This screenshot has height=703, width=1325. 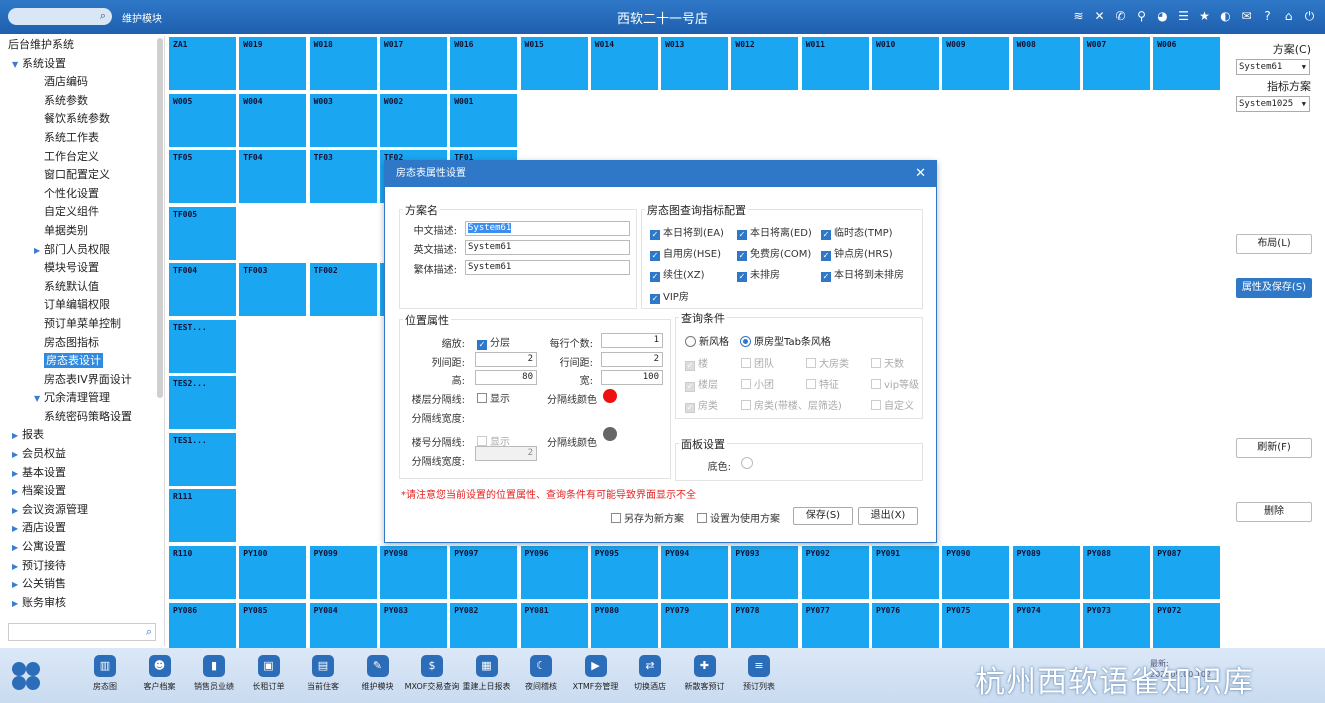 What do you see at coordinates (78, 361) in the screenshot?
I see `sidebar-item: 房态表设计` at bounding box center [78, 361].